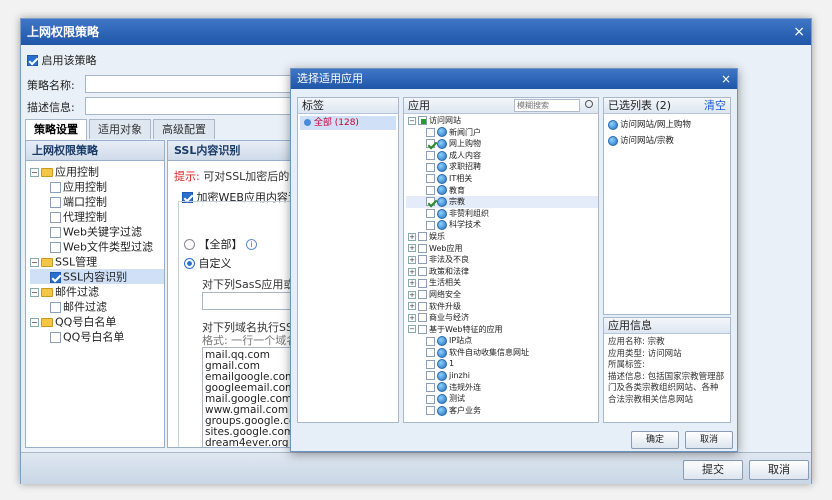 The height and width of the screenshot is (500, 832). Describe the element at coordinates (189, 244) in the screenshot. I see `option-all-radio` at that location.